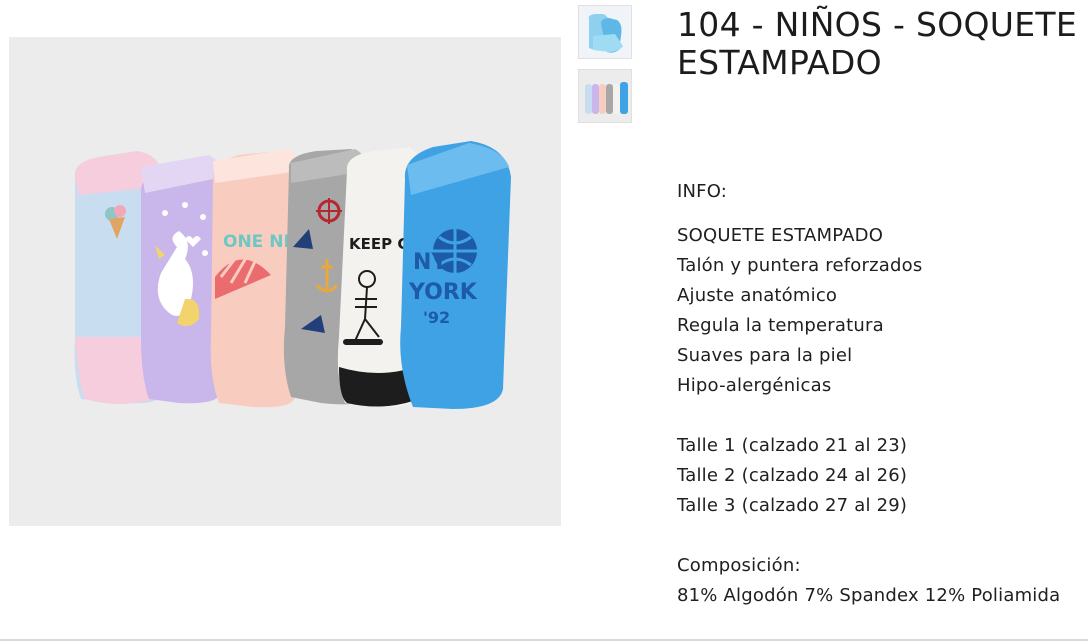 This screenshot has width=1088, height=641. I want to click on sock-new-york: NY YORK '92, so click(455, 275).